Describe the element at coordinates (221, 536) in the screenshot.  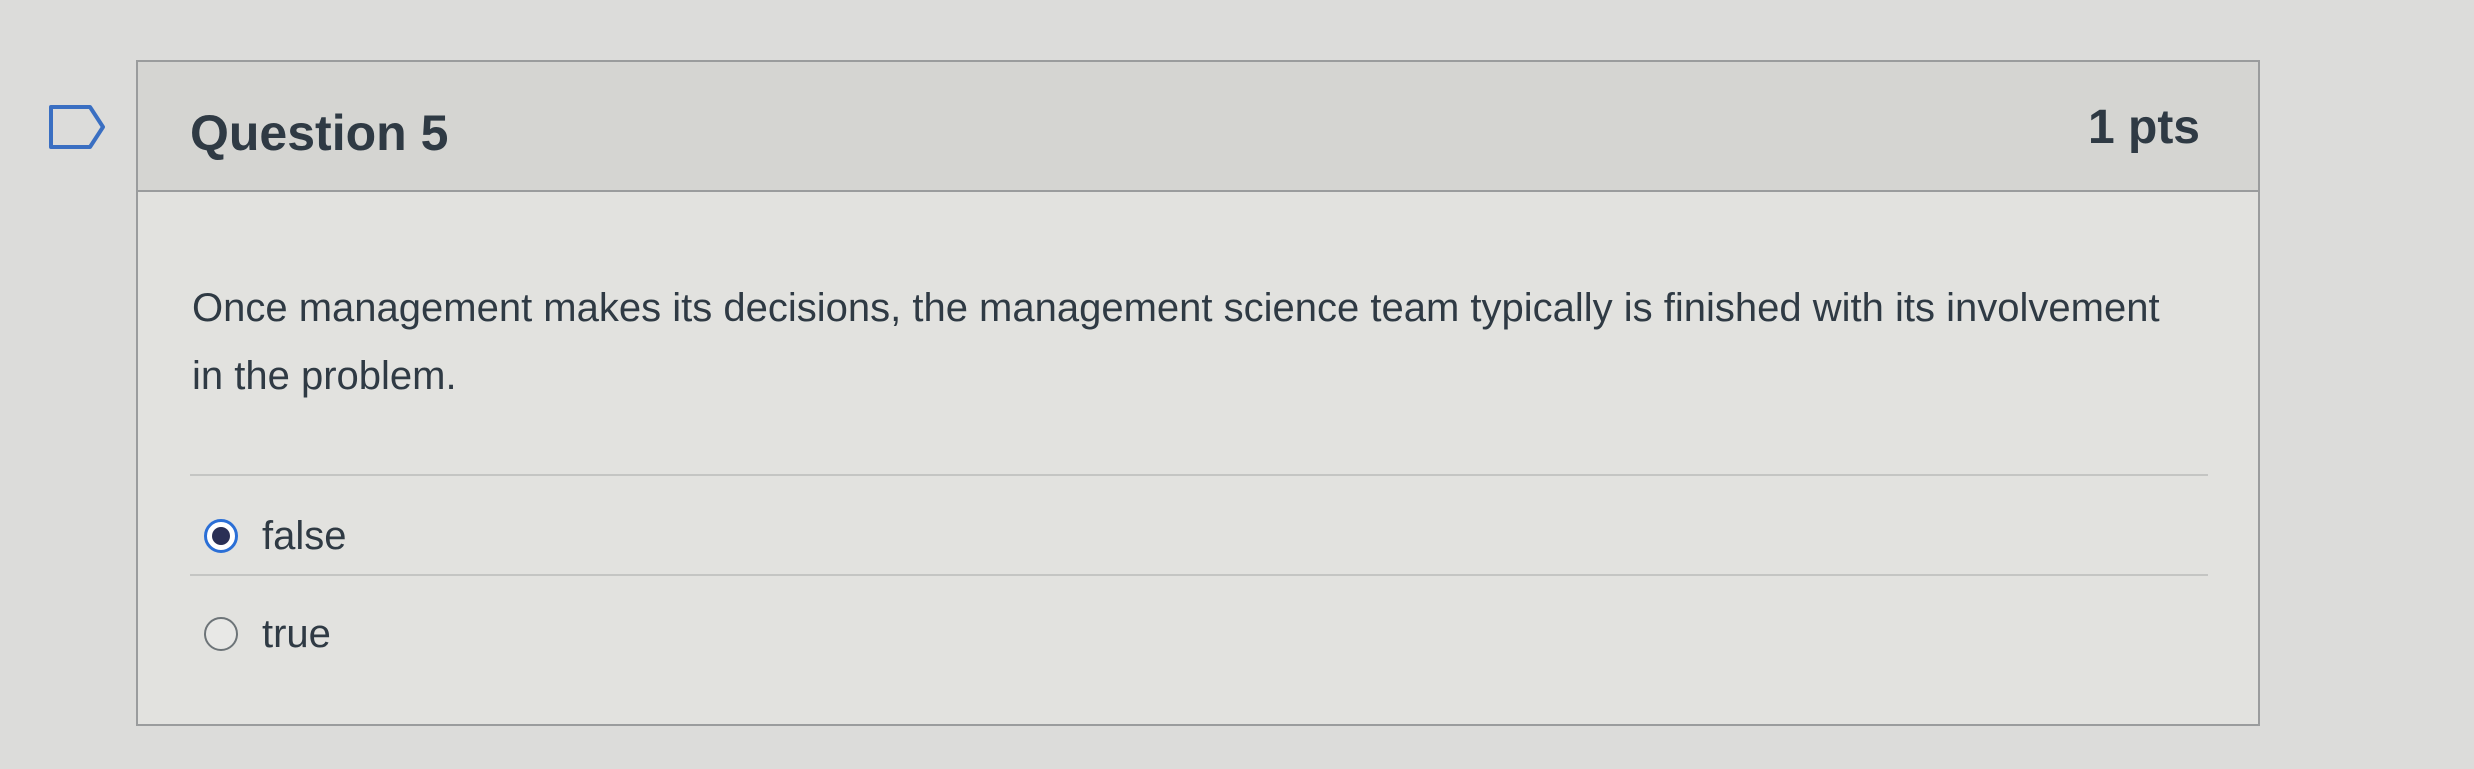
I see `radio-button-selected` at that location.